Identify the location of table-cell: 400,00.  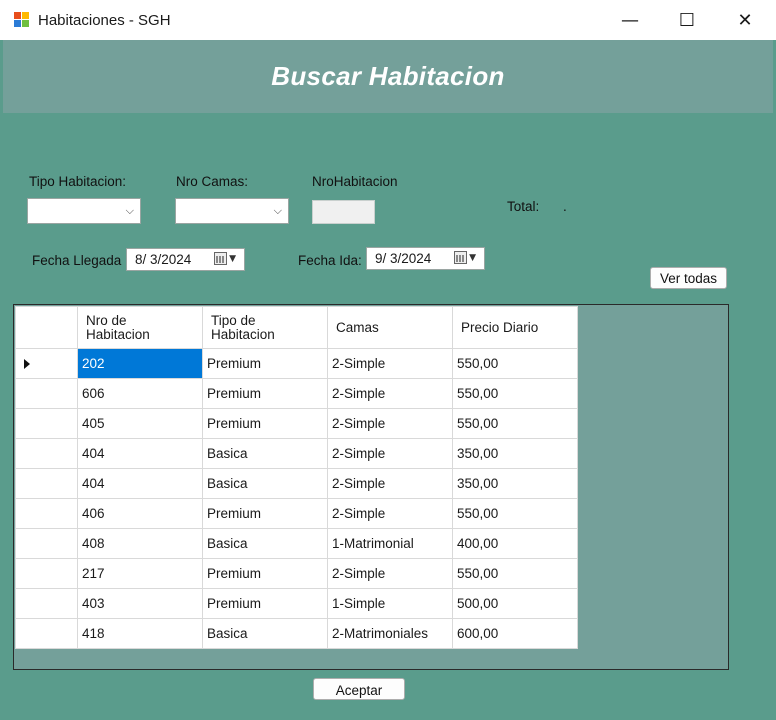
(515, 543).